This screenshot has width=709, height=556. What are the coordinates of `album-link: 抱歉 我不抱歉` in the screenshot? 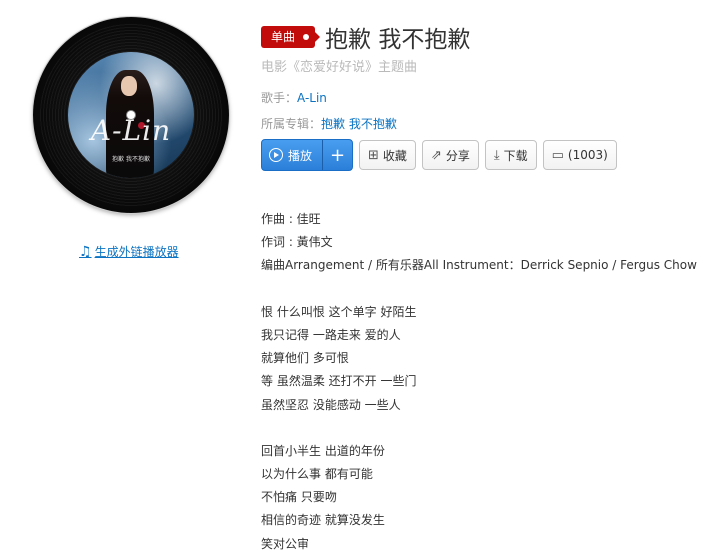 It's located at (359, 124).